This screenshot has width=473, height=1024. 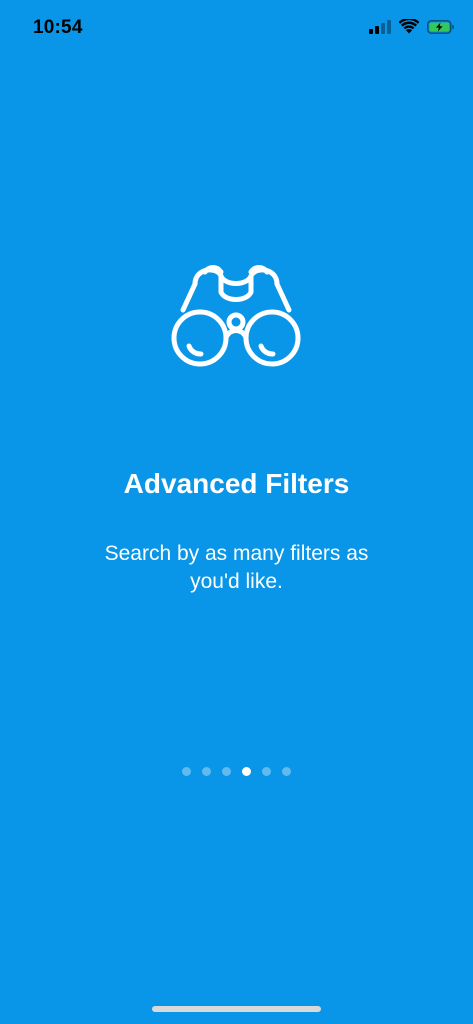 I want to click on status-icons, so click(x=412, y=28).